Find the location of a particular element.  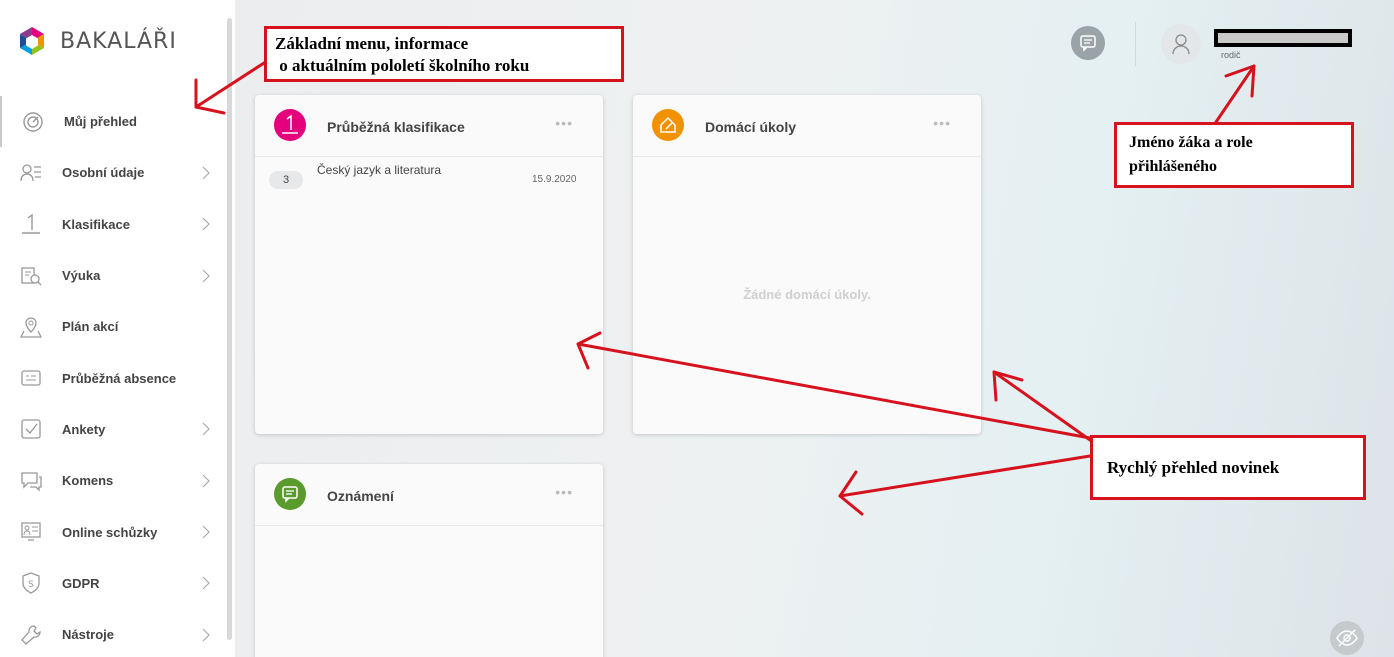

annotation-user: Jméno žáka a role přihlášeného is located at coordinates (1234, 155).